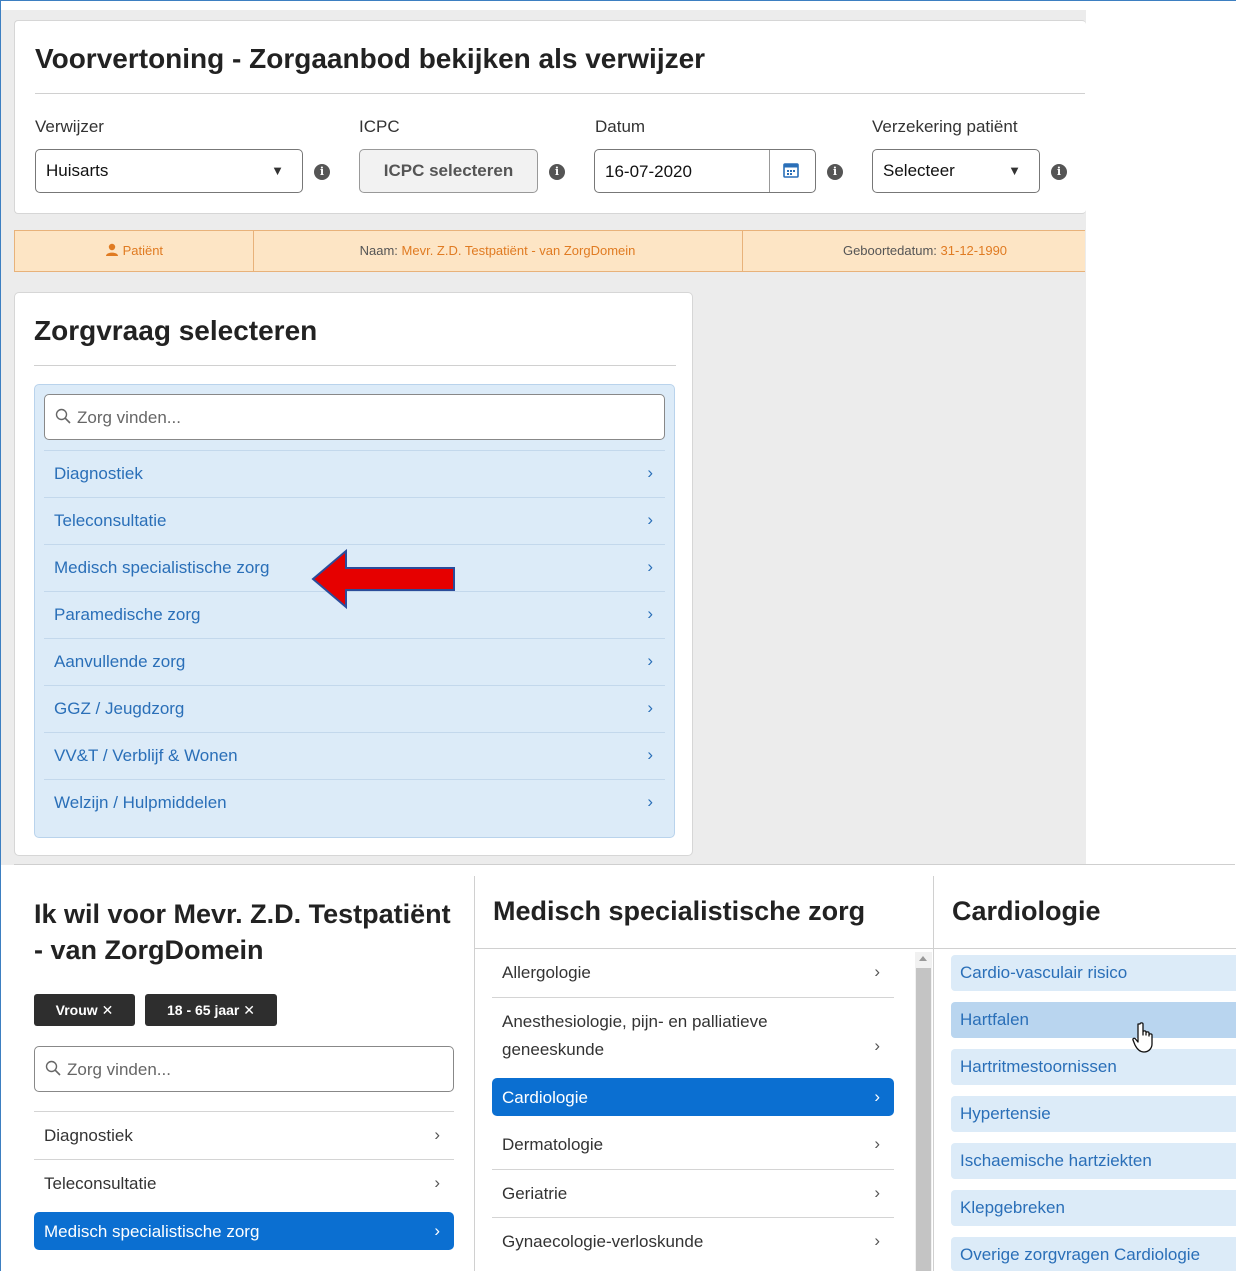 Image resolution: width=1236 pixels, height=1271 pixels. I want to click on hand-cursor-icon, so click(1142, 1037).